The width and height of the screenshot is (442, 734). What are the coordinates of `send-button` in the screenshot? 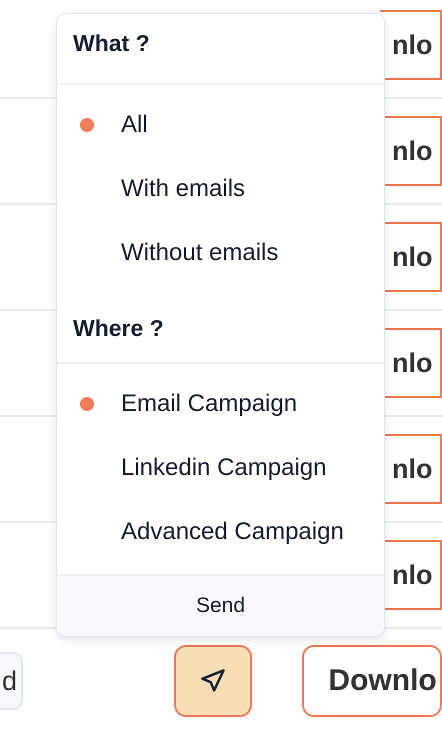 It's located at (213, 681).